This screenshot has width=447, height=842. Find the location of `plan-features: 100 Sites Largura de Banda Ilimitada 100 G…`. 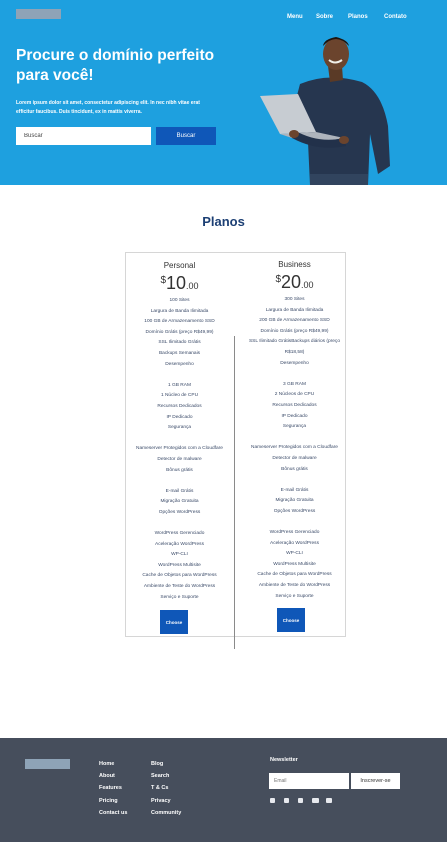

plan-features: 100 Sites Largura de Banda Ilimitada 100 G… is located at coordinates (179, 449).